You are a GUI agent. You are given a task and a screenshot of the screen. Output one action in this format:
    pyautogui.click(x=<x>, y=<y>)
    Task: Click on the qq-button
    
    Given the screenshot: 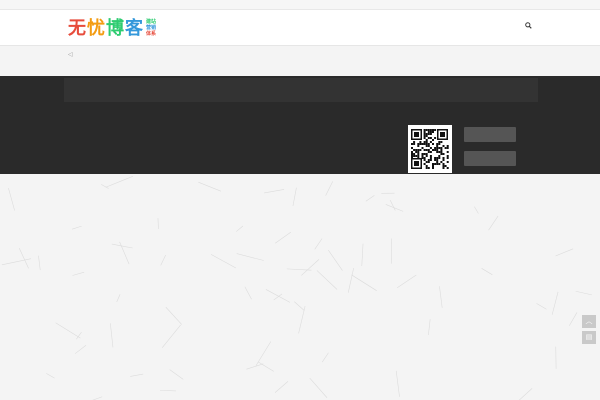 What is the action you would take?
    pyautogui.click(x=490, y=134)
    